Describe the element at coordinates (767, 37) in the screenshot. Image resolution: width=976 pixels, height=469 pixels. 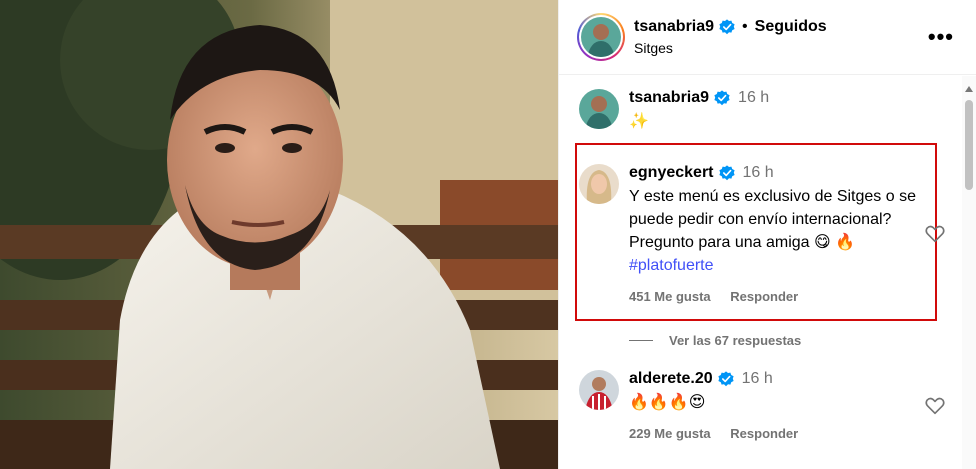
I see `post-header: tsanabria9 • Seguidos Sitges •••` at that location.